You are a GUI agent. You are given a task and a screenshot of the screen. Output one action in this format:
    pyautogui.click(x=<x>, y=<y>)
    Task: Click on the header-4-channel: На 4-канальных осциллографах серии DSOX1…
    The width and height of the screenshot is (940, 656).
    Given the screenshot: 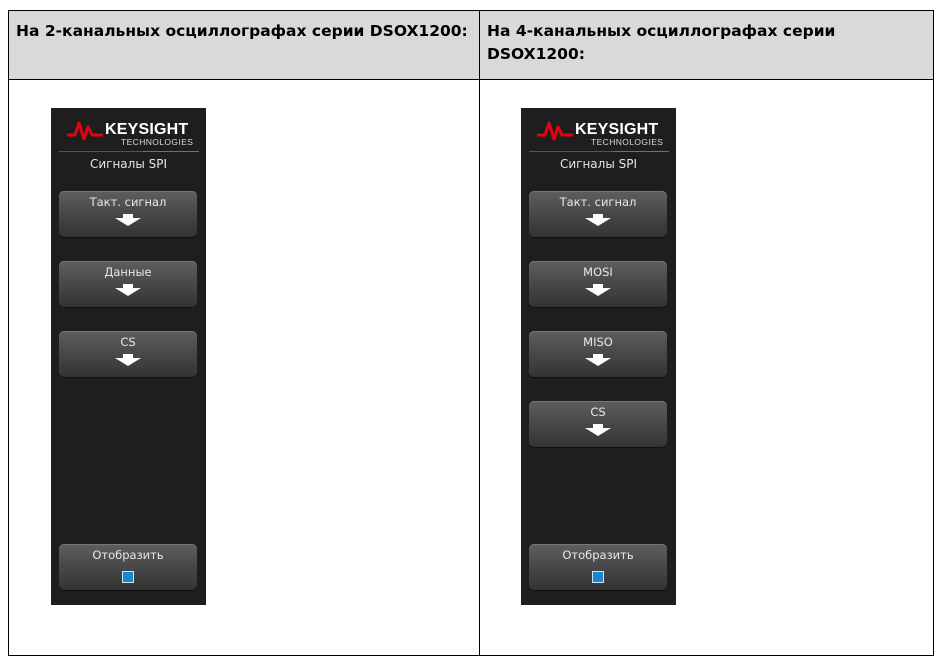 What is the action you would take?
    pyautogui.click(x=706, y=45)
    